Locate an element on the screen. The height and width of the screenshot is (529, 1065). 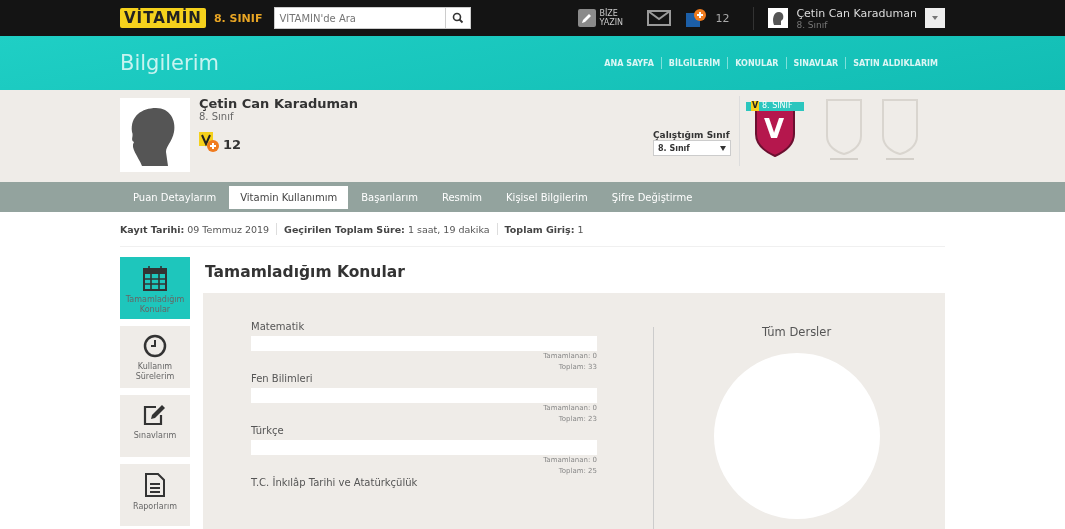
nav-link: BİLGİLERİM is located at coordinates (694, 63).